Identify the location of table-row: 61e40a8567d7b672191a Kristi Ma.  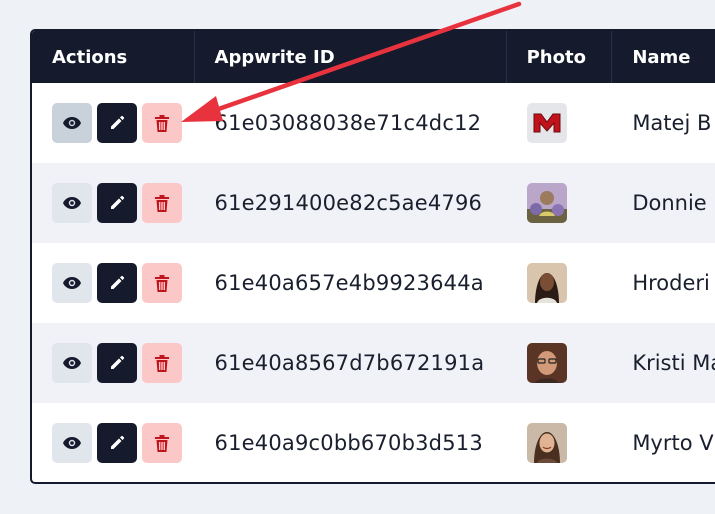
(373, 363).